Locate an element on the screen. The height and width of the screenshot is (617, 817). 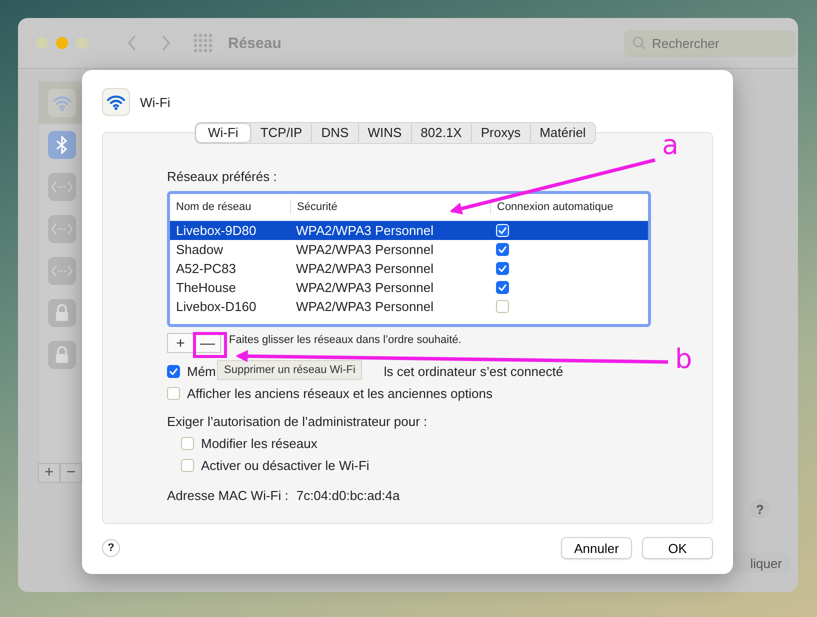
tab: TCP/IP is located at coordinates (281, 133).